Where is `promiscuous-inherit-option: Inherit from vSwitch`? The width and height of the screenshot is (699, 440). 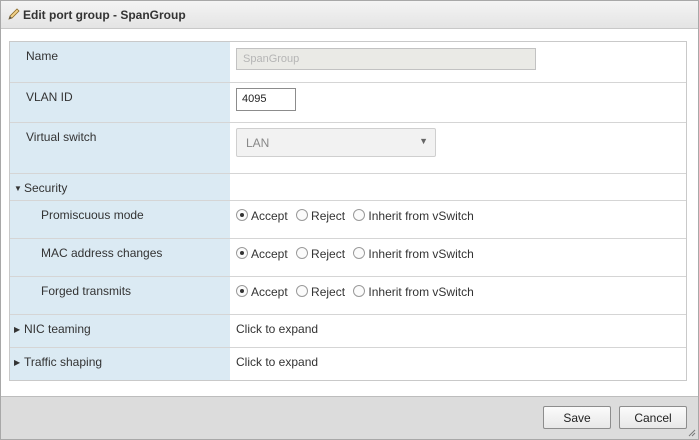 promiscuous-inherit-option: Inherit from vSwitch is located at coordinates (413, 216).